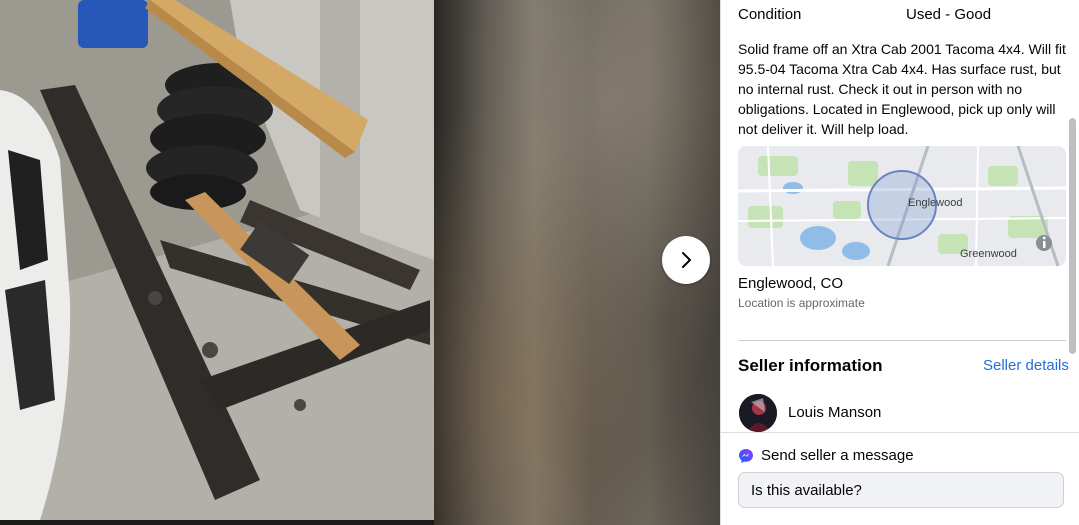  I want to click on message-header: Send seller a message, so click(826, 455).